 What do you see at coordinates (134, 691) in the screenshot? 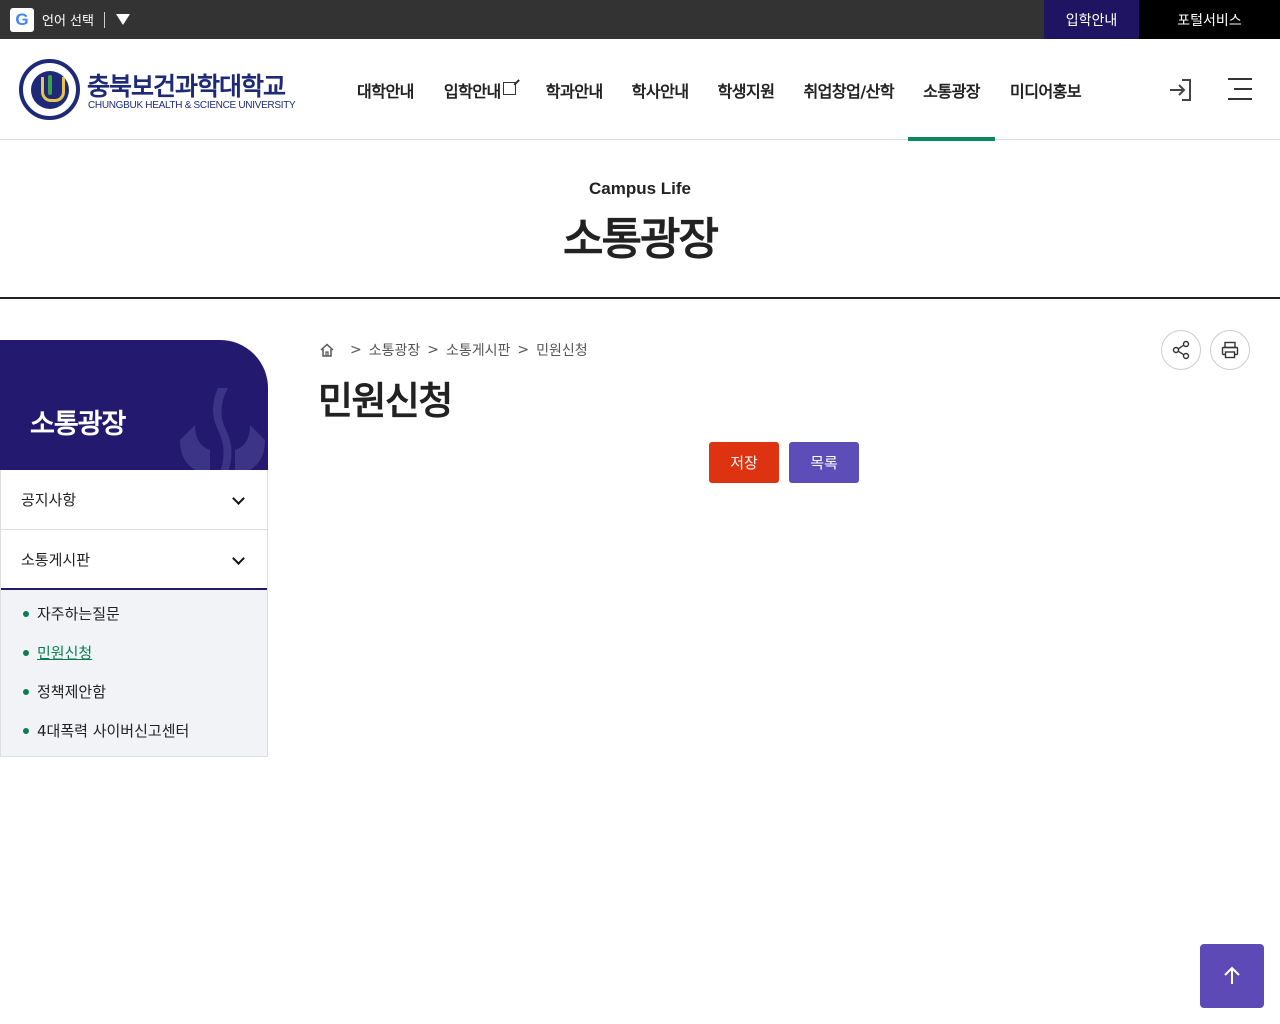
I see `submenu-item-policy: 정책제안함` at bounding box center [134, 691].